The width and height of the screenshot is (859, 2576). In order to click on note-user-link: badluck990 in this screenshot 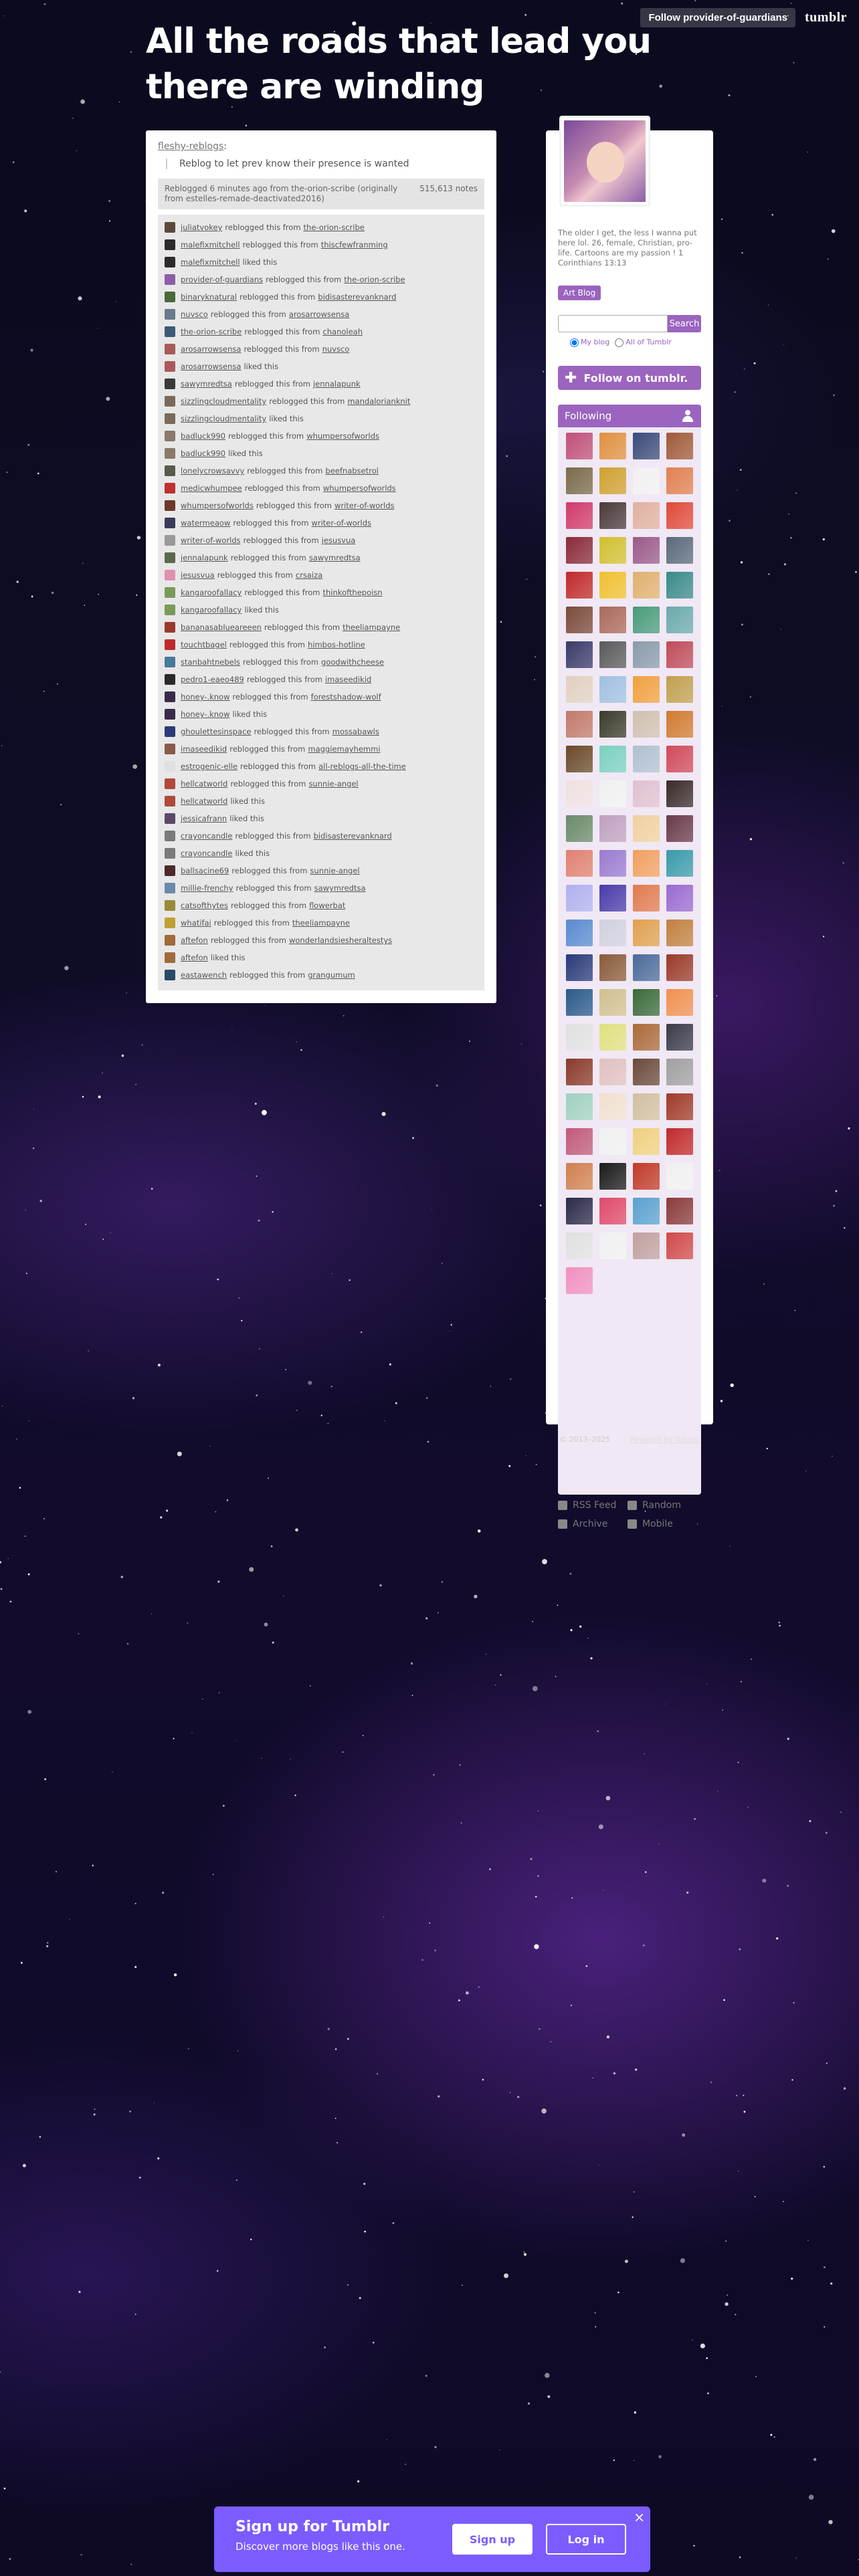, I will do `click(203, 453)`.